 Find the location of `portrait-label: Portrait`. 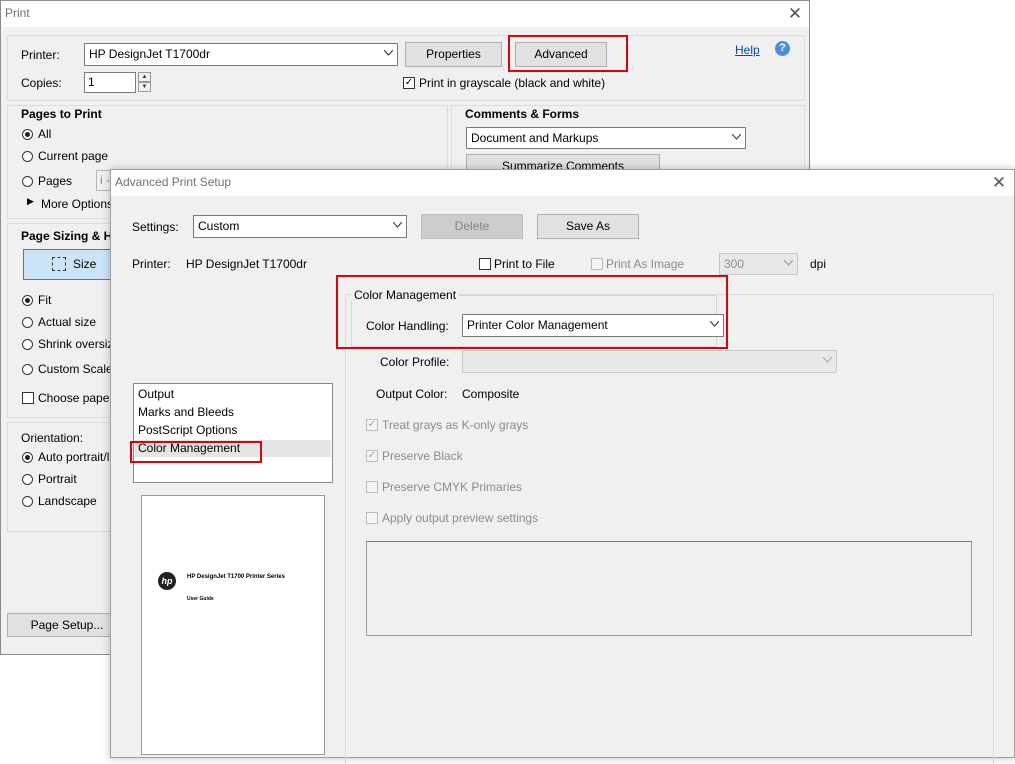

portrait-label: Portrait is located at coordinates (57, 479).